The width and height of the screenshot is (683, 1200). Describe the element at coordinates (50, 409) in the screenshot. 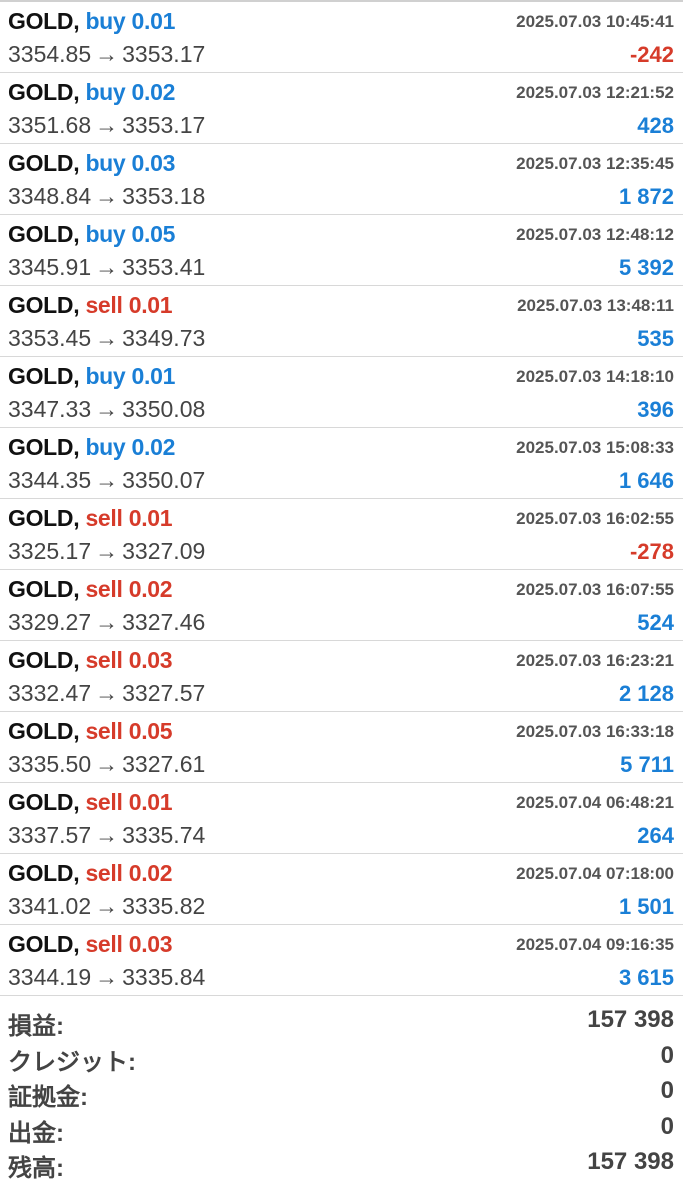

I see `deal-open-price: 3347.33` at that location.